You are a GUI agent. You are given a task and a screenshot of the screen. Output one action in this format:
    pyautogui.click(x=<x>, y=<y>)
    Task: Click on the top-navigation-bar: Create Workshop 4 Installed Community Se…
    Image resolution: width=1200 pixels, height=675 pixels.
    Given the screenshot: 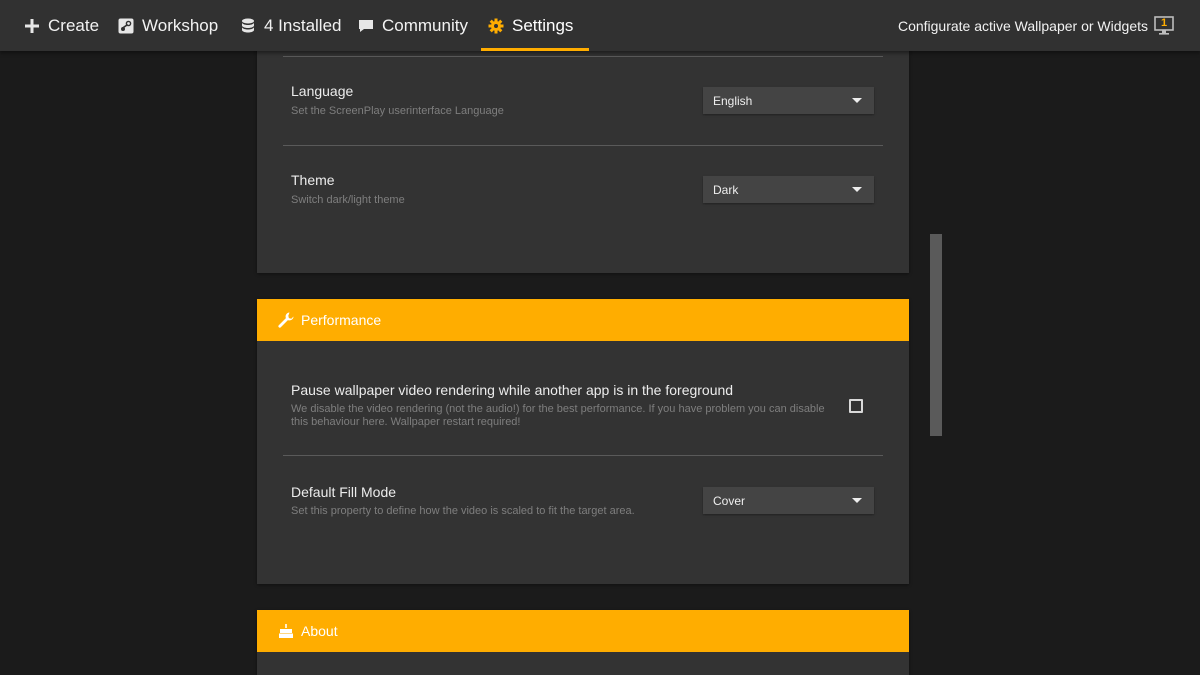 What is the action you would take?
    pyautogui.click(x=600, y=25)
    